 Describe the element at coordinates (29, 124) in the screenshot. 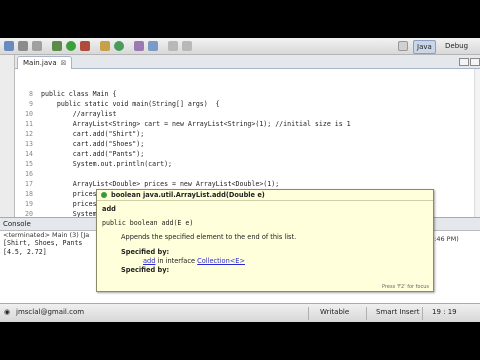

I see `line-number: 11` at that location.